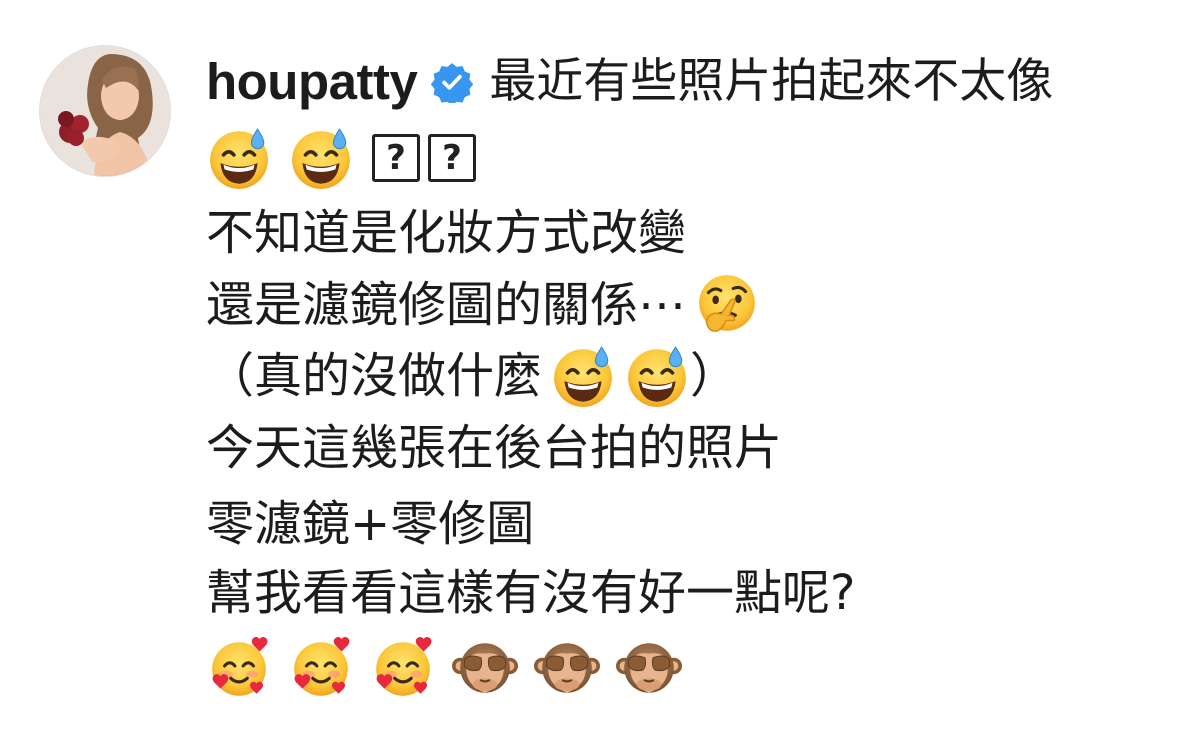  I want to click on username-link: houpatty, so click(312, 82).